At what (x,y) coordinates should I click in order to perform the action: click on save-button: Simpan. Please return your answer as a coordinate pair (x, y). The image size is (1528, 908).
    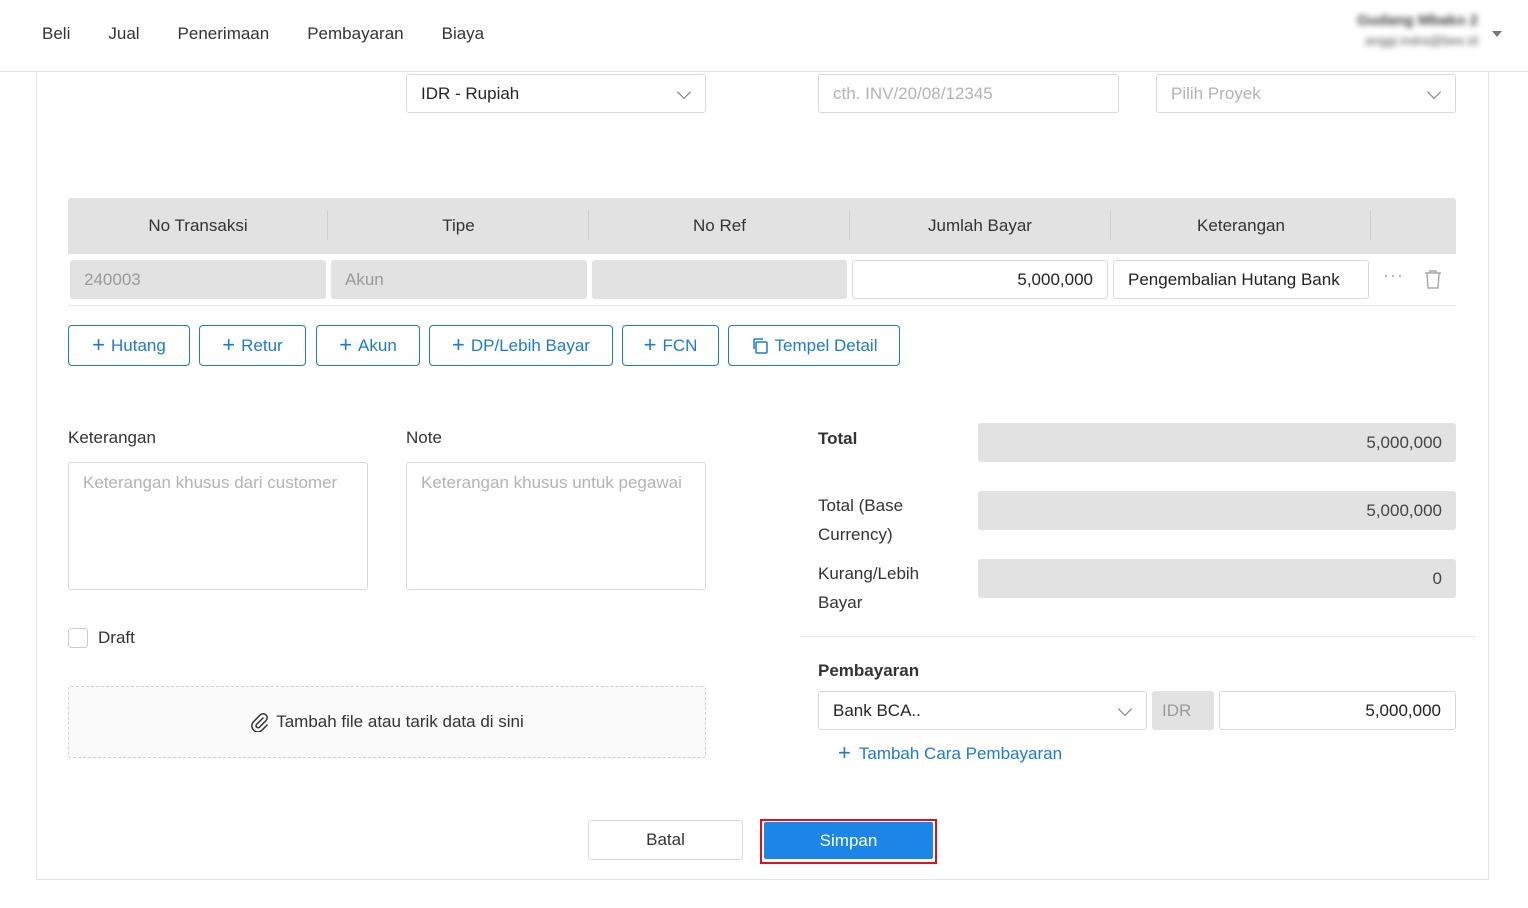
    Looking at the image, I should click on (848, 840).